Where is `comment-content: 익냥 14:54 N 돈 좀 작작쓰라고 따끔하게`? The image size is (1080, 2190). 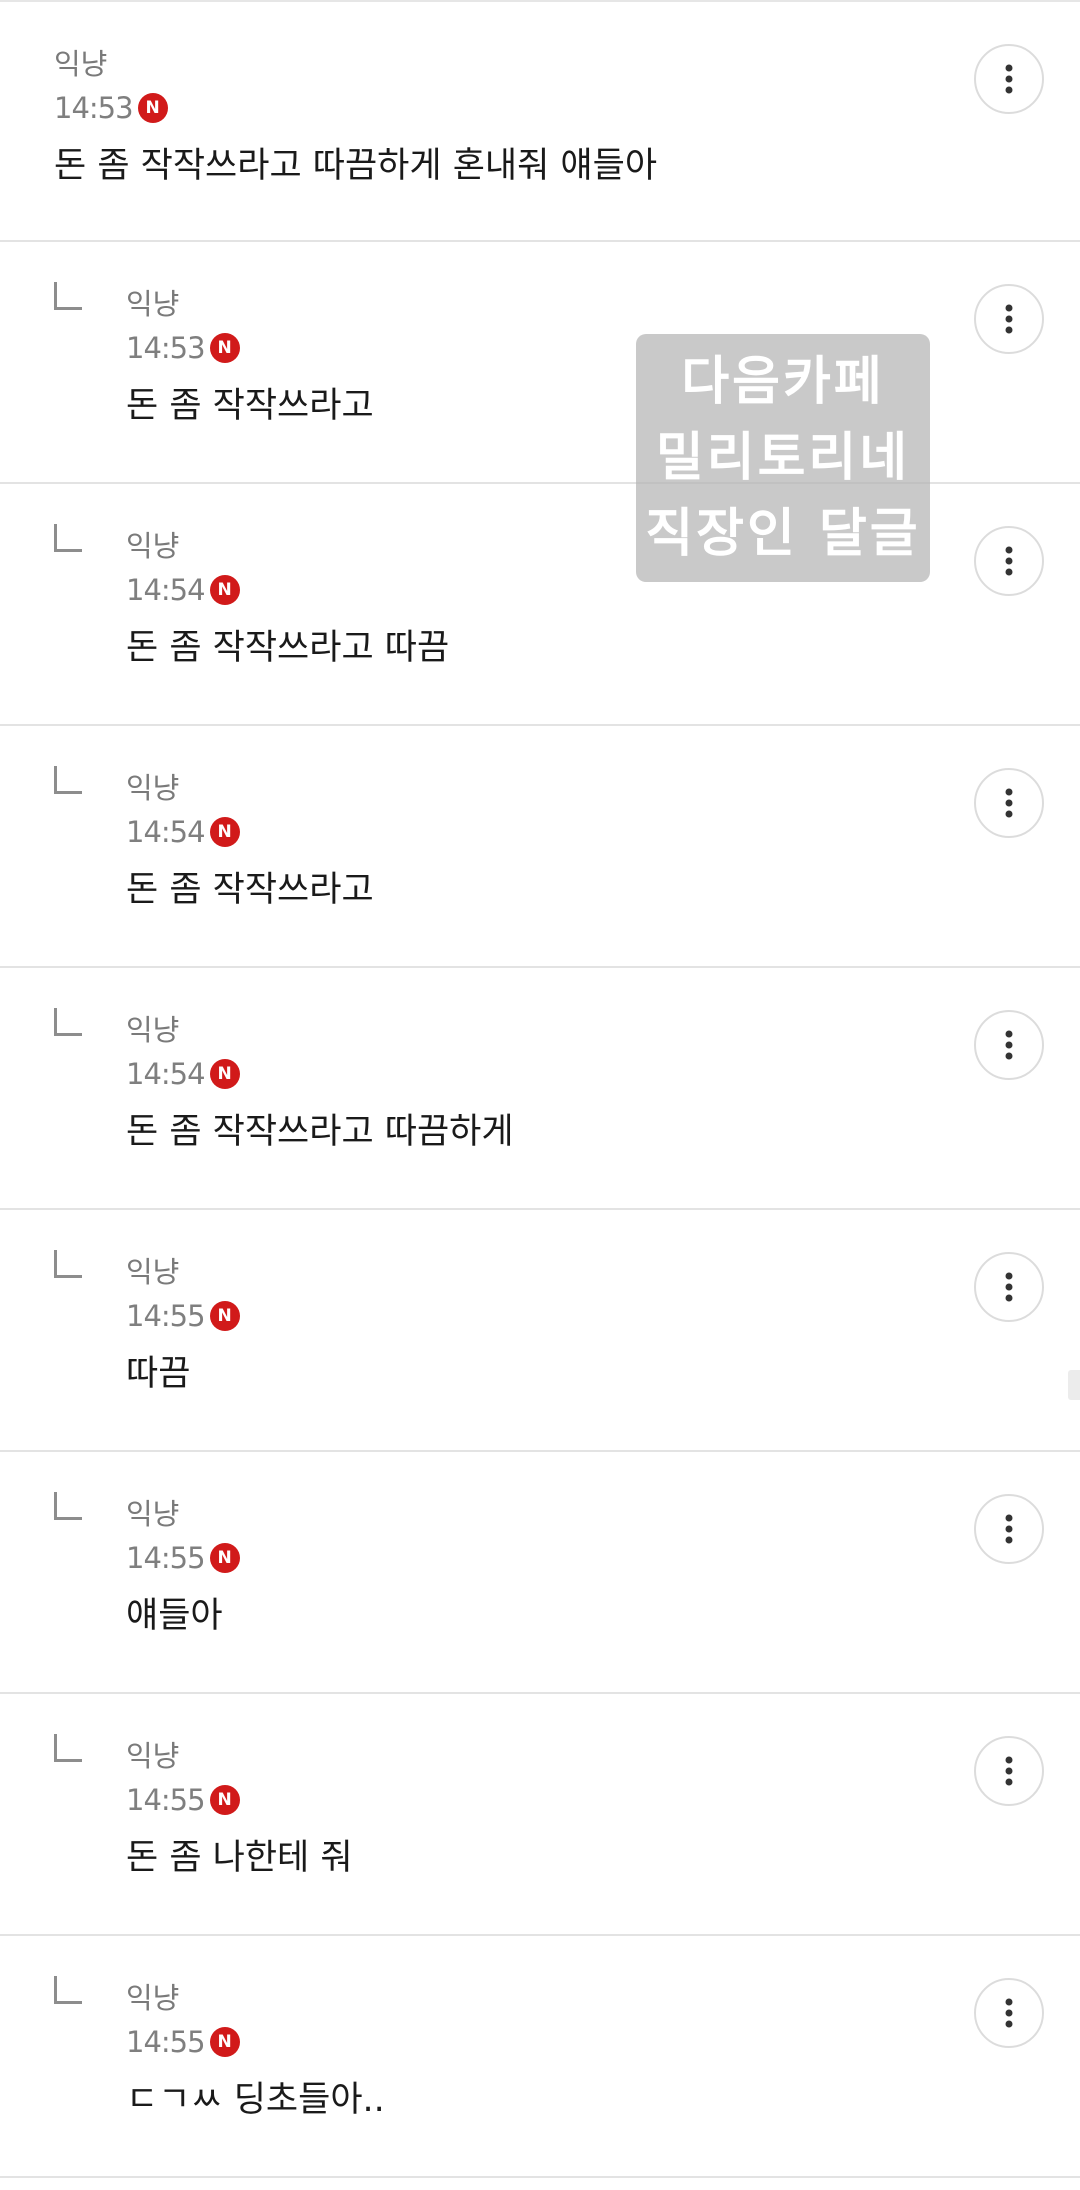
comment-content: 익냥 14:54 N 돈 좀 작작쓰라고 따끔하게 is located at coordinates (320, 1084).